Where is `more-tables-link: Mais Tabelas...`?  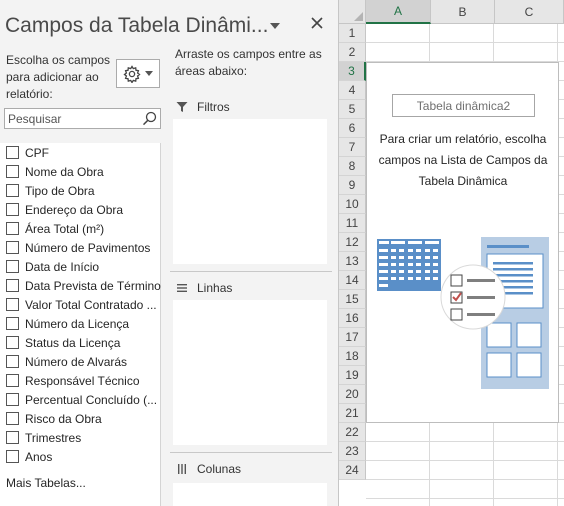 more-tables-link: Mais Tabelas... is located at coordinates (46, 483).